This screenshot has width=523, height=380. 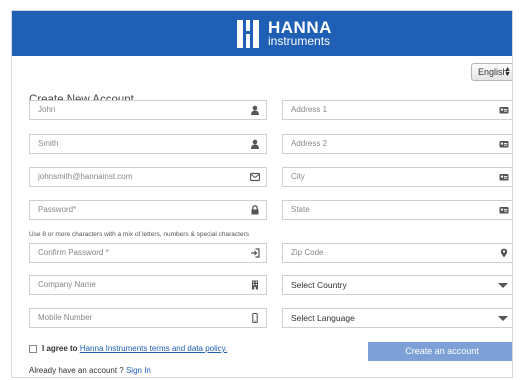 What do you see at coordinates (85, 176) in the screenshot?
I see `email-placeholder: johnsmith@hannainst.com` at bounding box center [85, 176].